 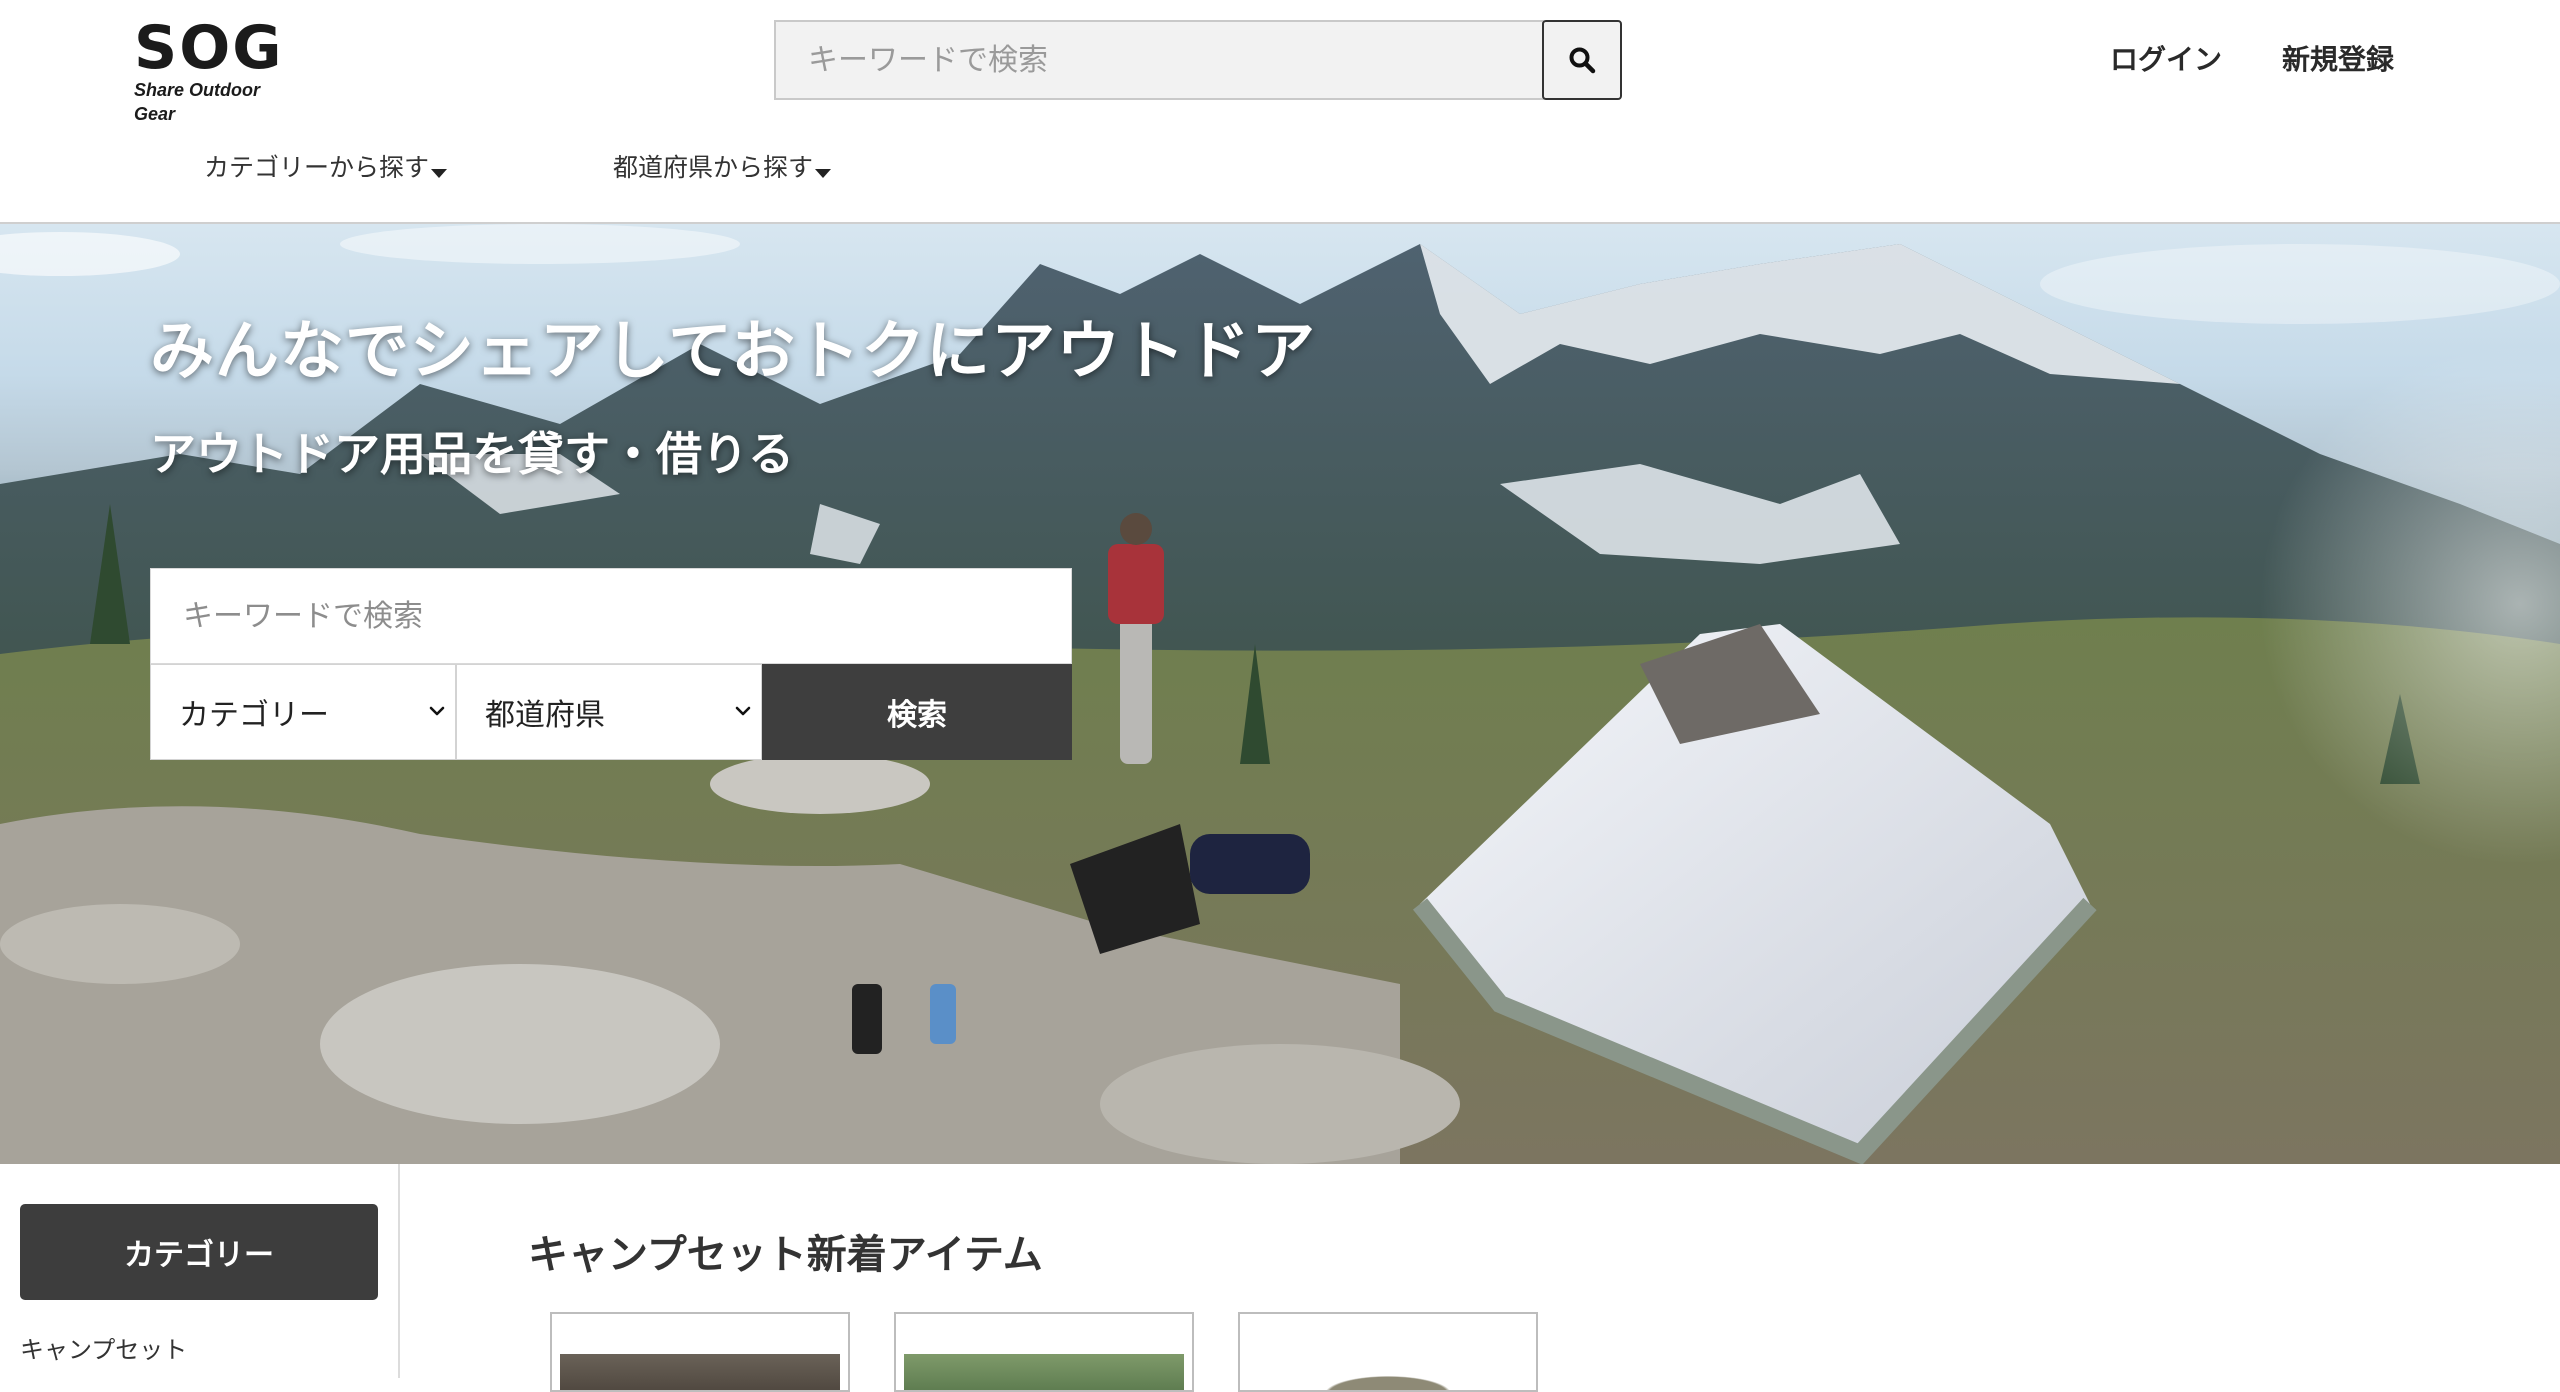 I want to click on register-link: 新規登録, so click(x=2338, y=60).